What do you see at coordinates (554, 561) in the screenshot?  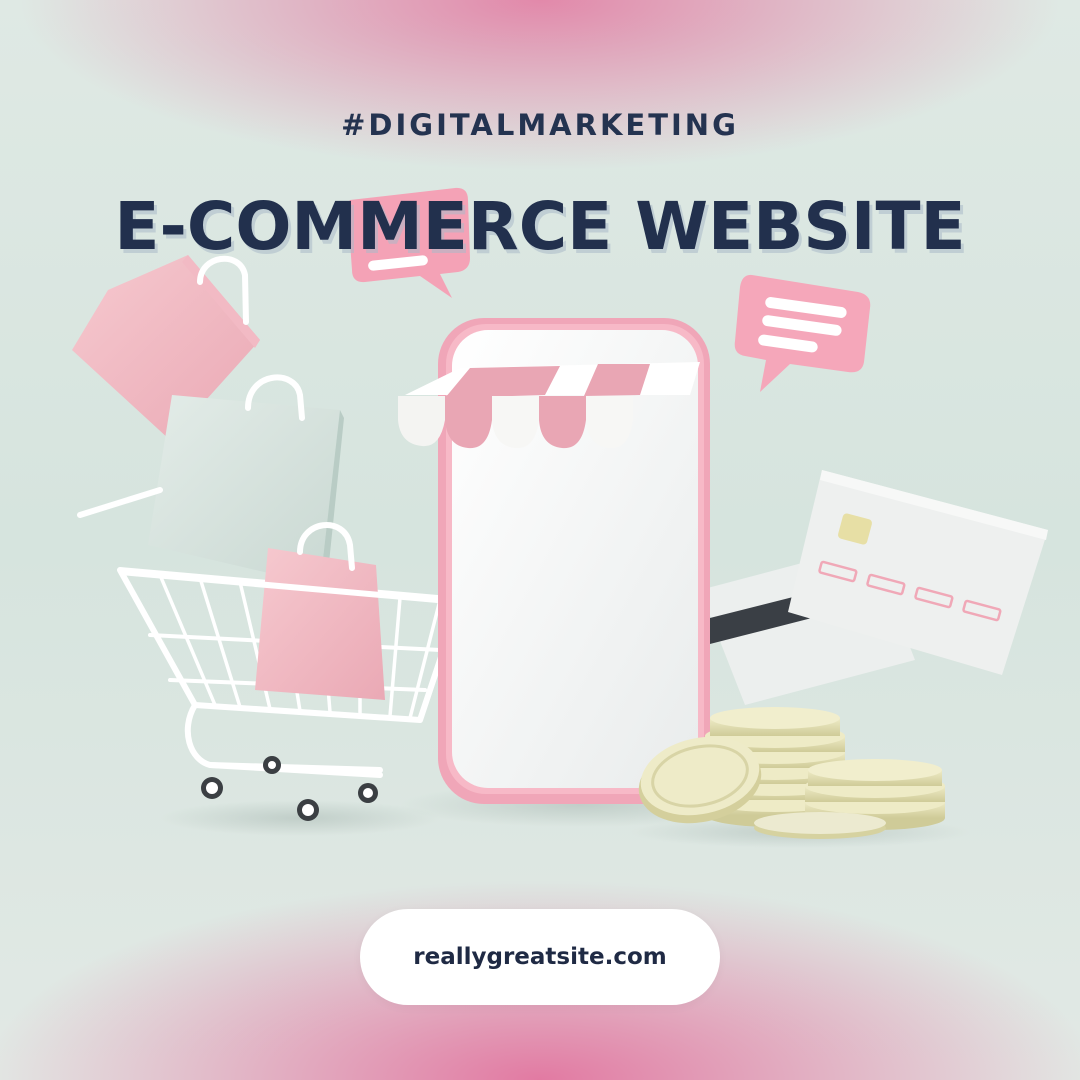 I see `storefront-phone-icon` at bounding box center [554, 561].